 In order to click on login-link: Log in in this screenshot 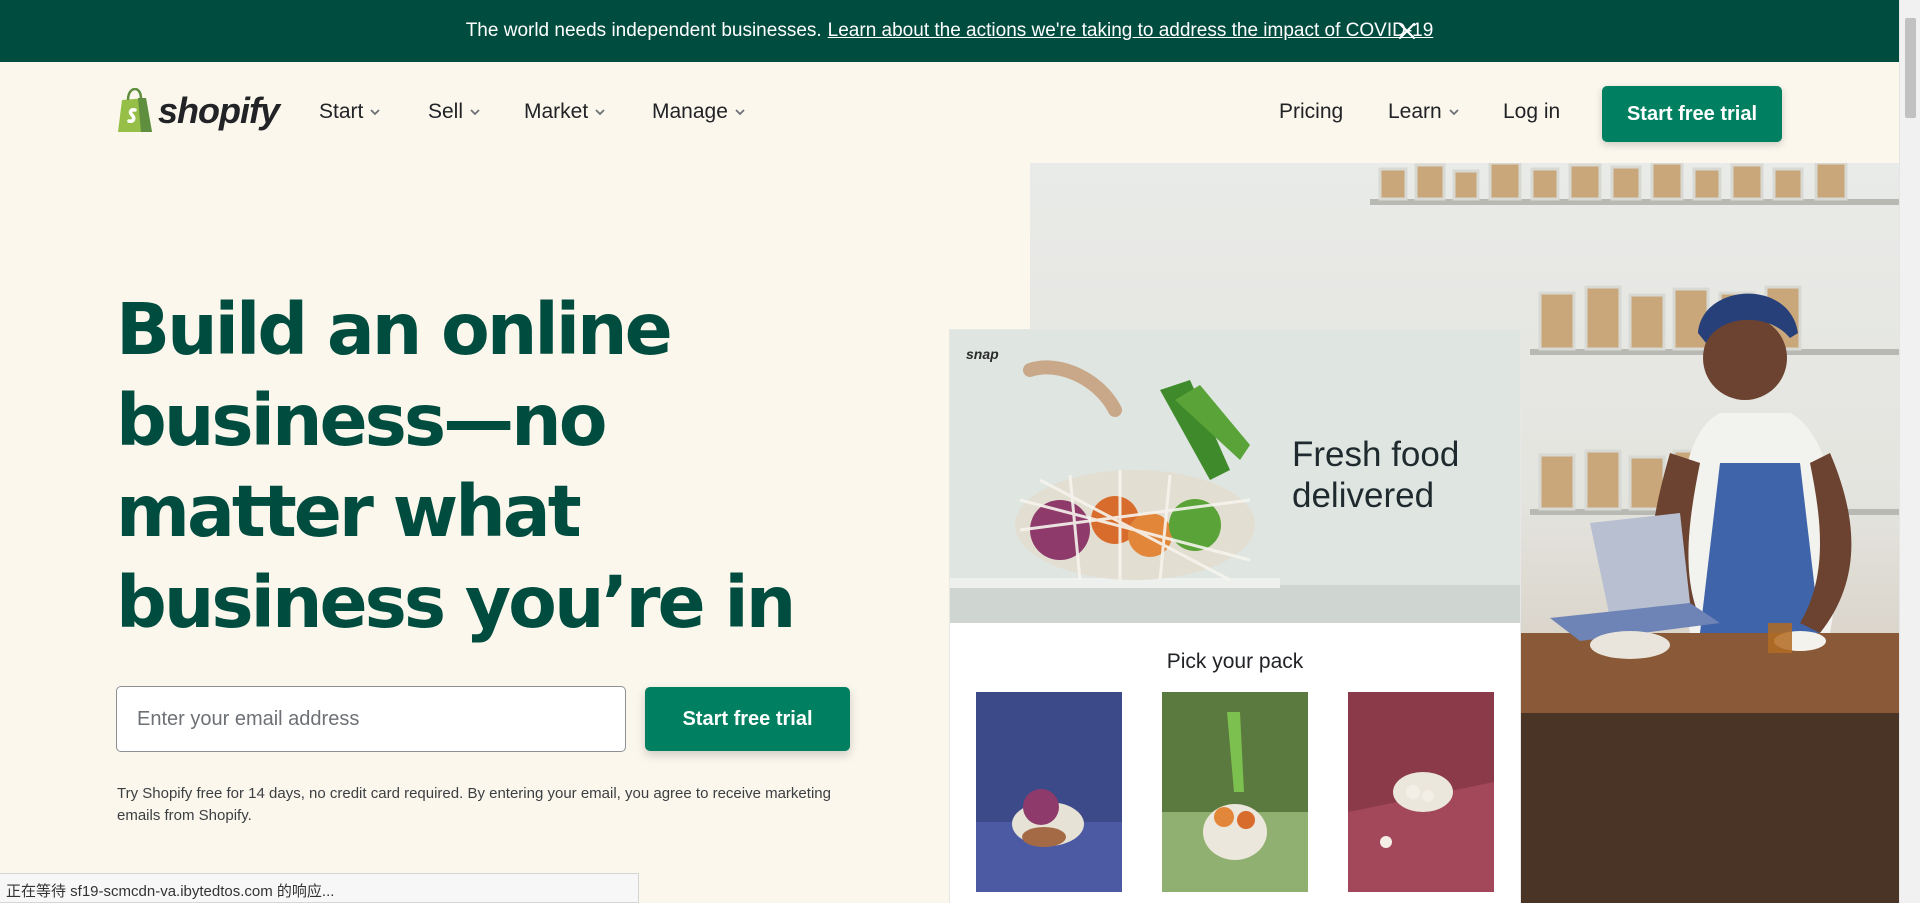, I will do `click(1531, 112)`.